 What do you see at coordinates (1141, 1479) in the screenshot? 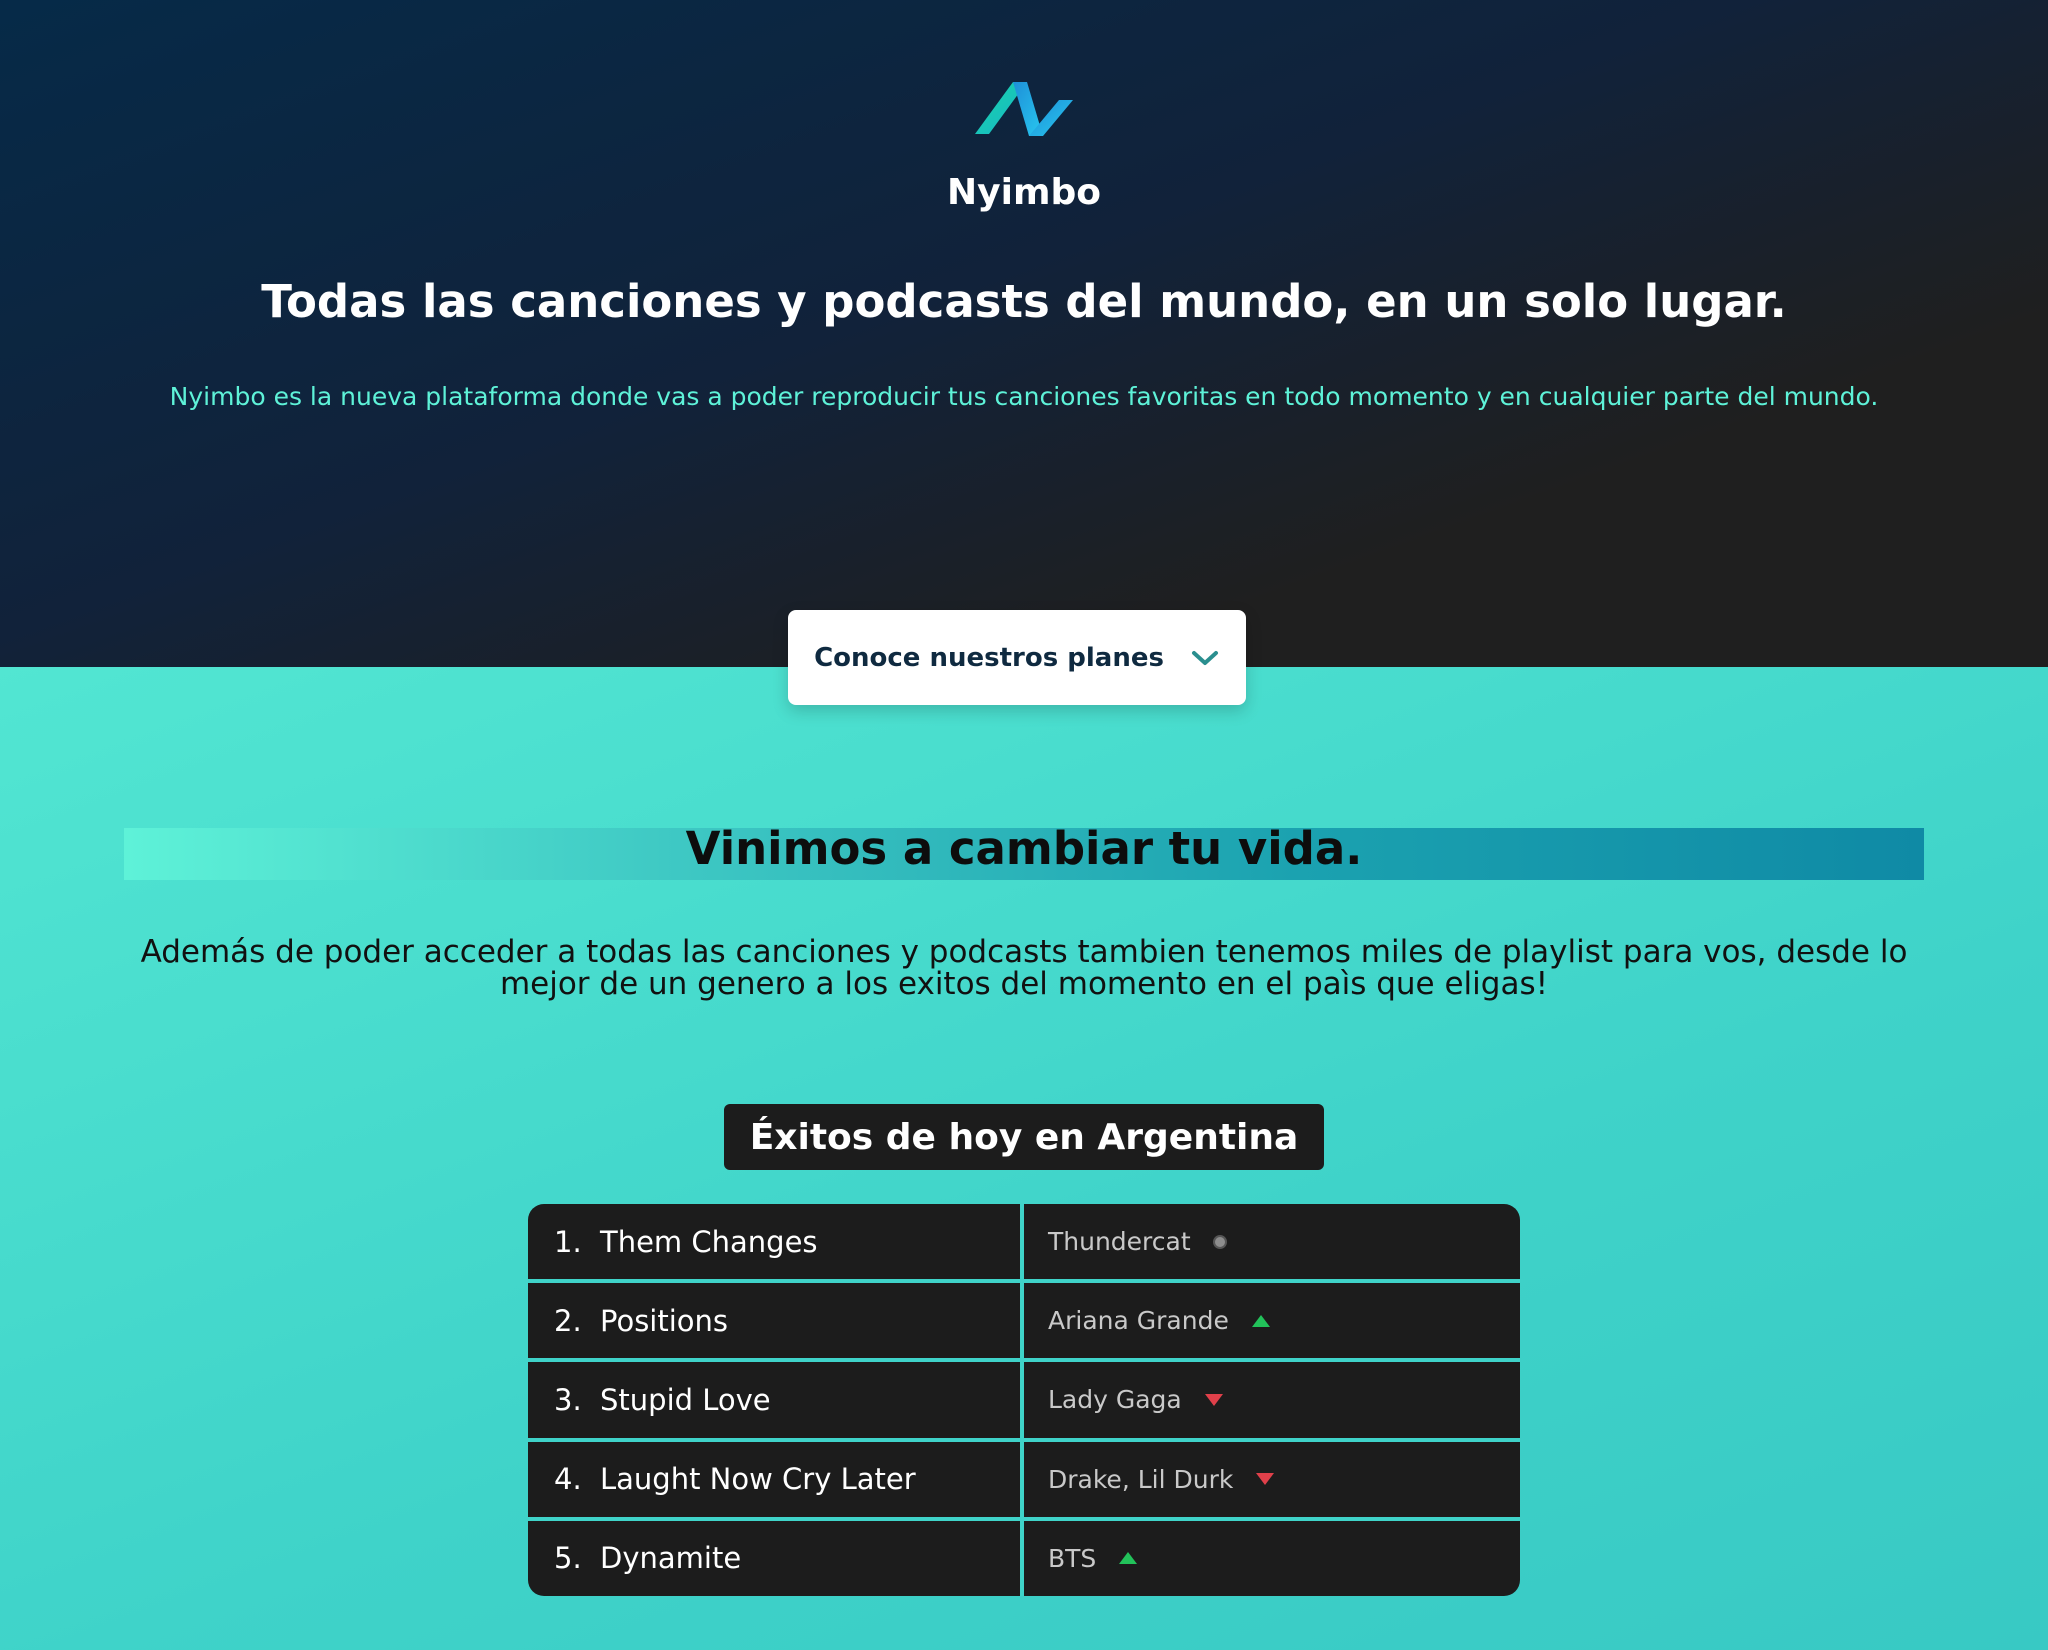
I see `artist-name: Drake, Lil Durk` at bounding box center [1141, 1479].